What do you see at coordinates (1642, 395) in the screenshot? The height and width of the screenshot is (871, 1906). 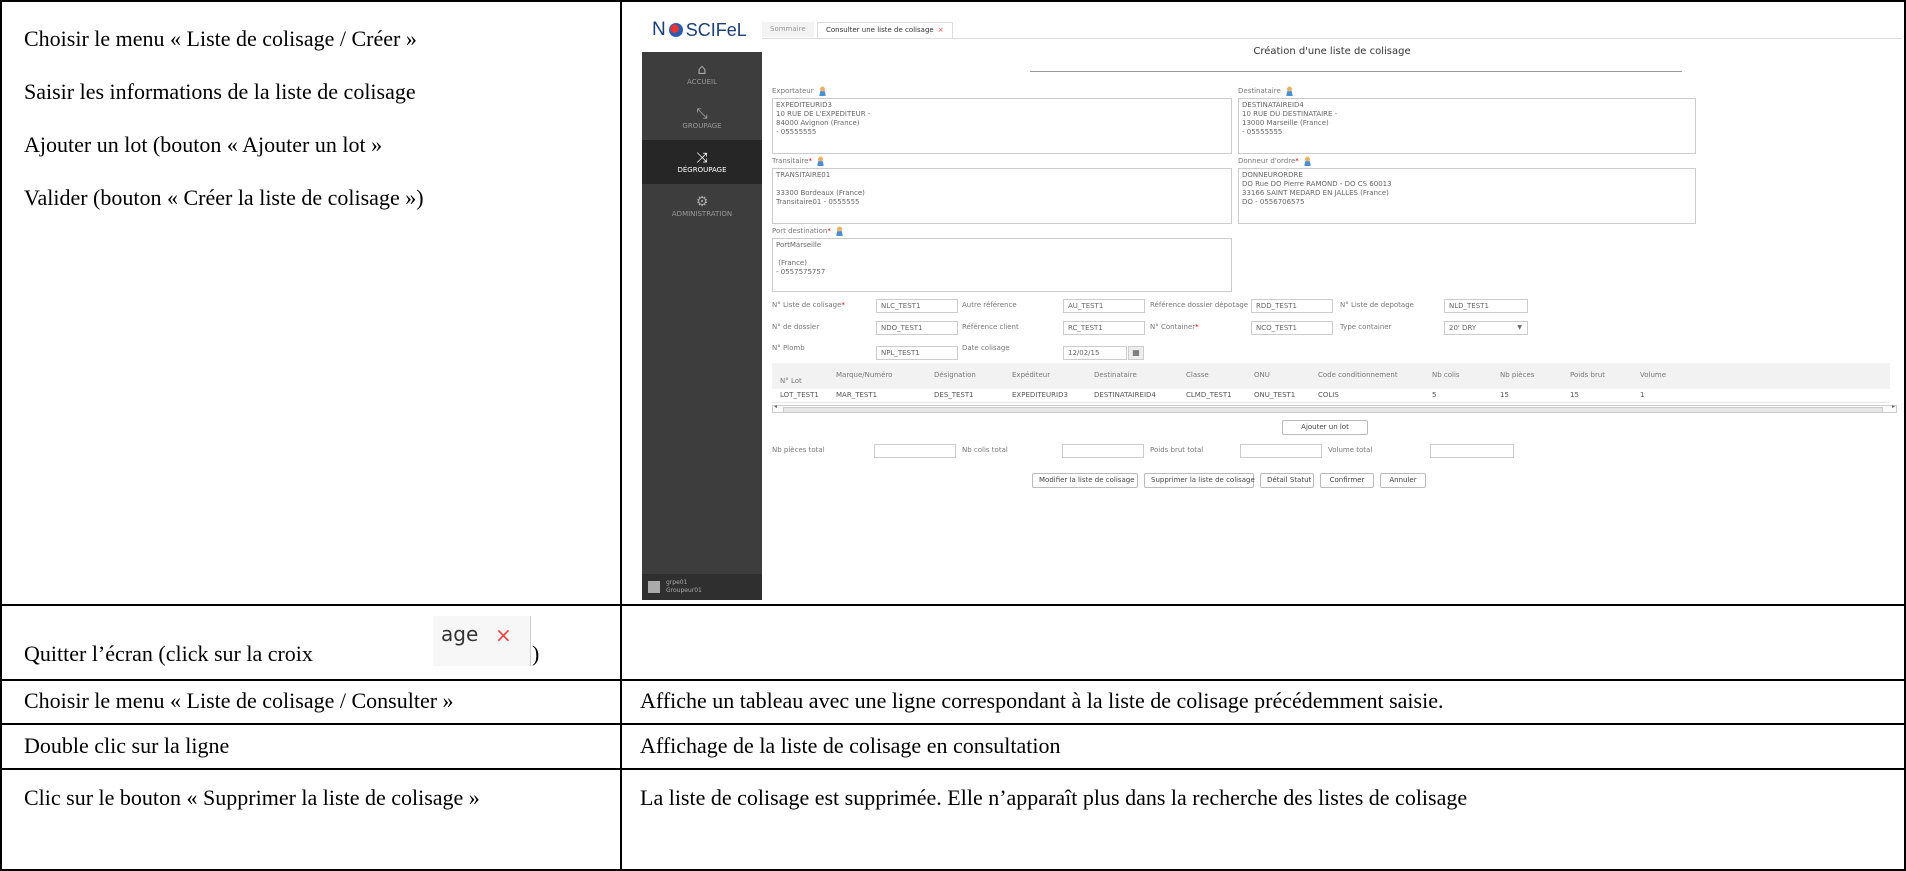 I see `table-cell: 1` at bounding box center [1642, 395].